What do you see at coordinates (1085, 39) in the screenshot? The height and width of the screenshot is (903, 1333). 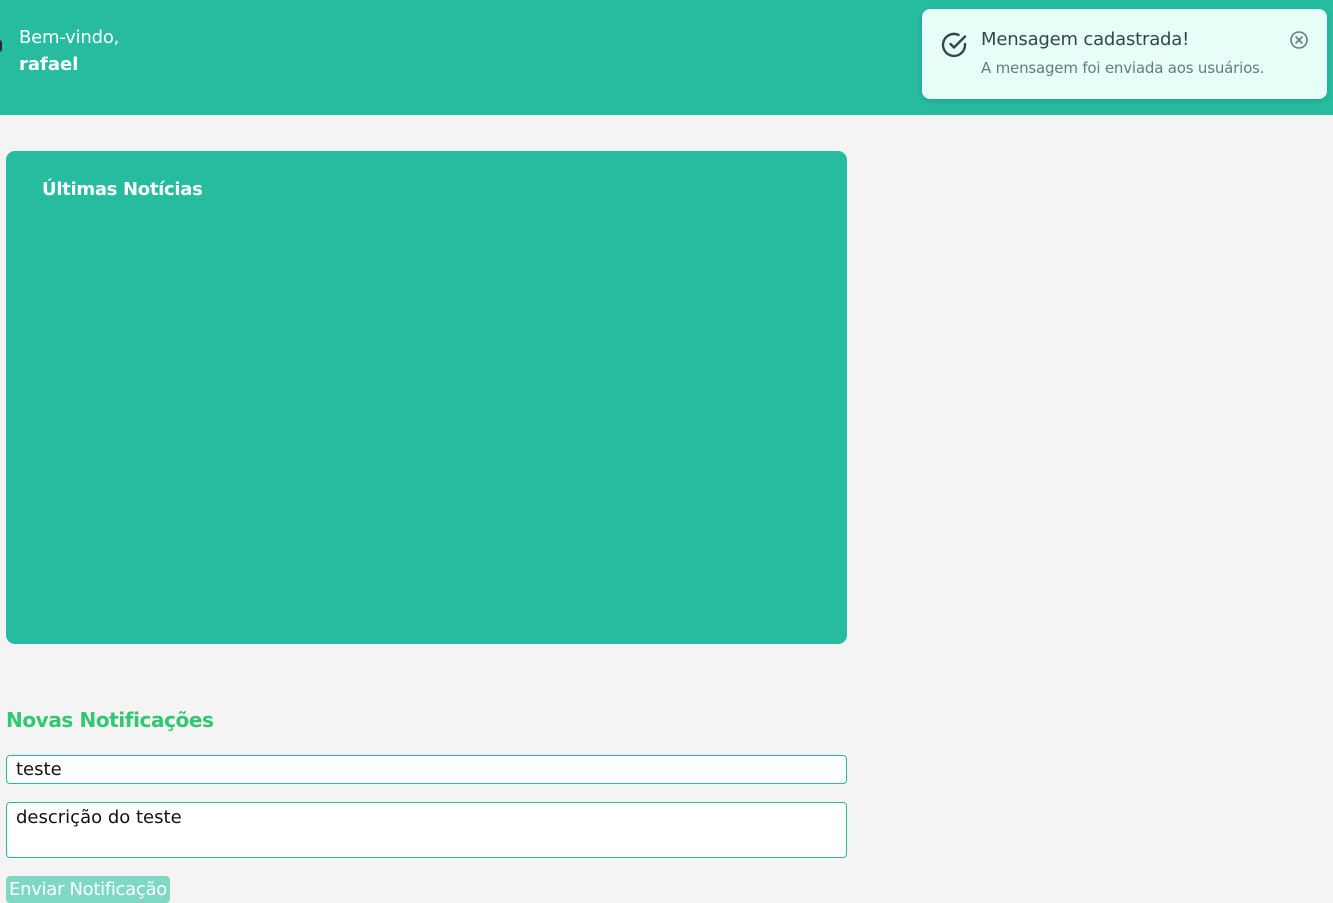 I see `toast-title: Mensagem cadastrada!` at bounding box center [1085, 39].